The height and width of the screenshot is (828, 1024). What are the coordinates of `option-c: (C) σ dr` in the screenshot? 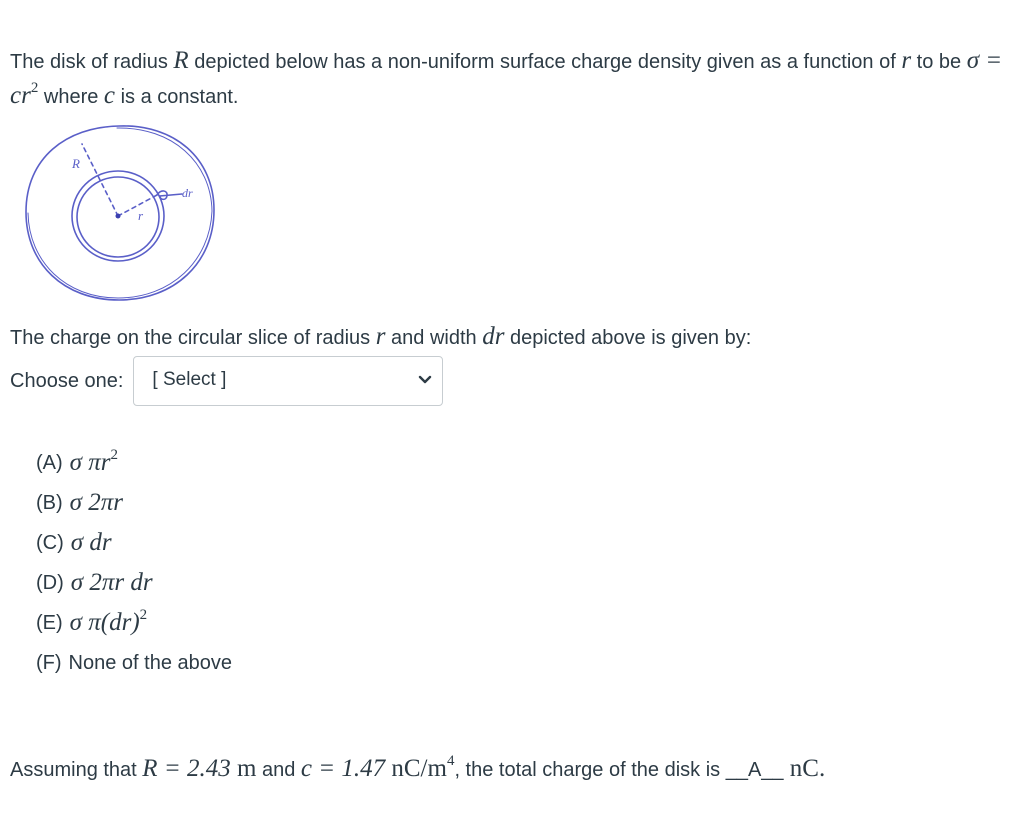 It's located at (134, 543).